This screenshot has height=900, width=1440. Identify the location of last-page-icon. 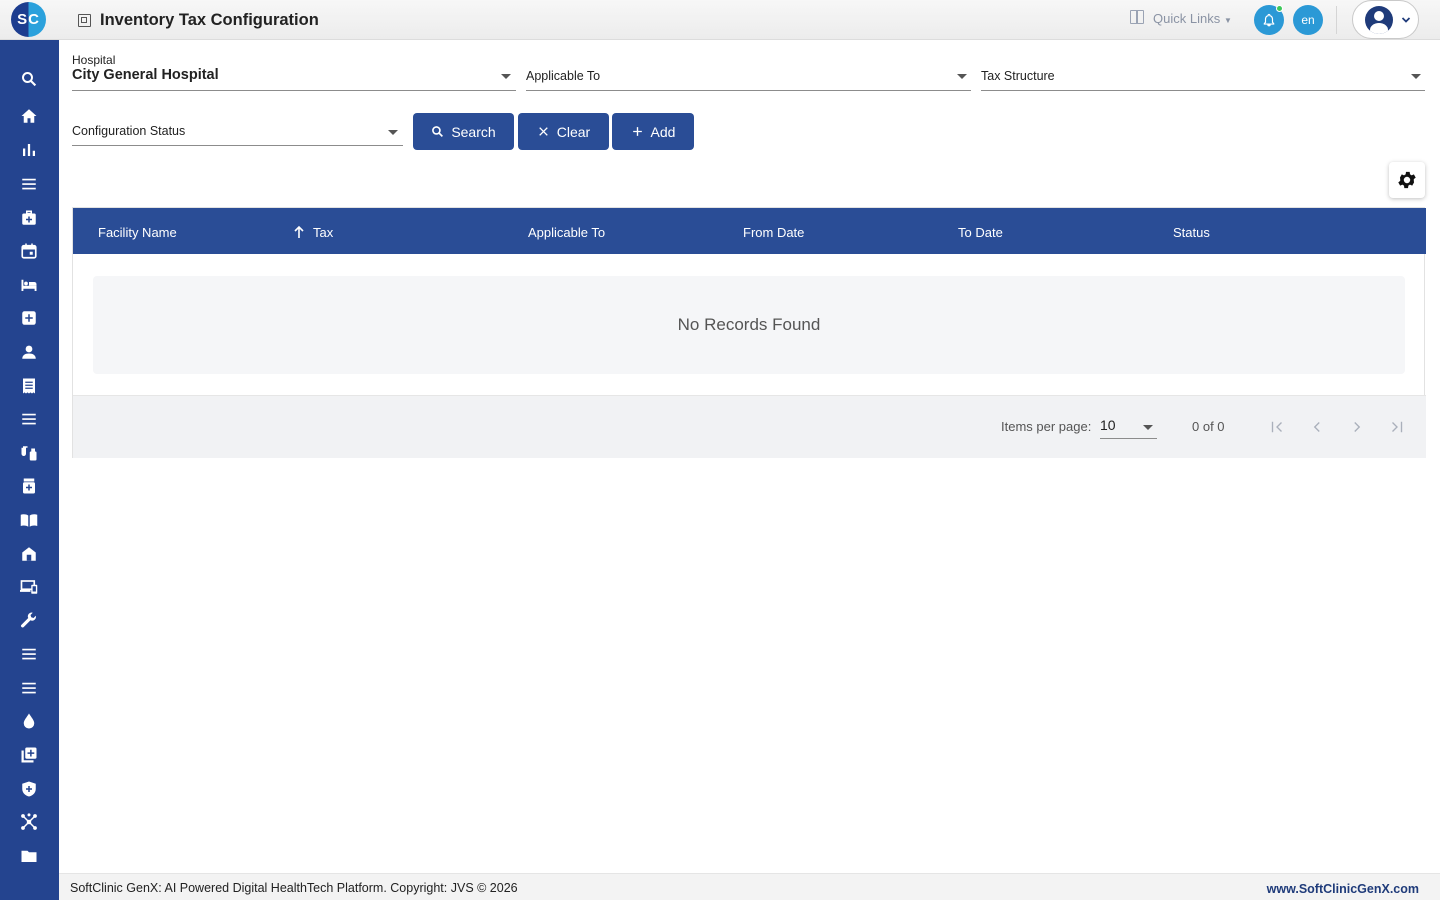
(1397, 427).